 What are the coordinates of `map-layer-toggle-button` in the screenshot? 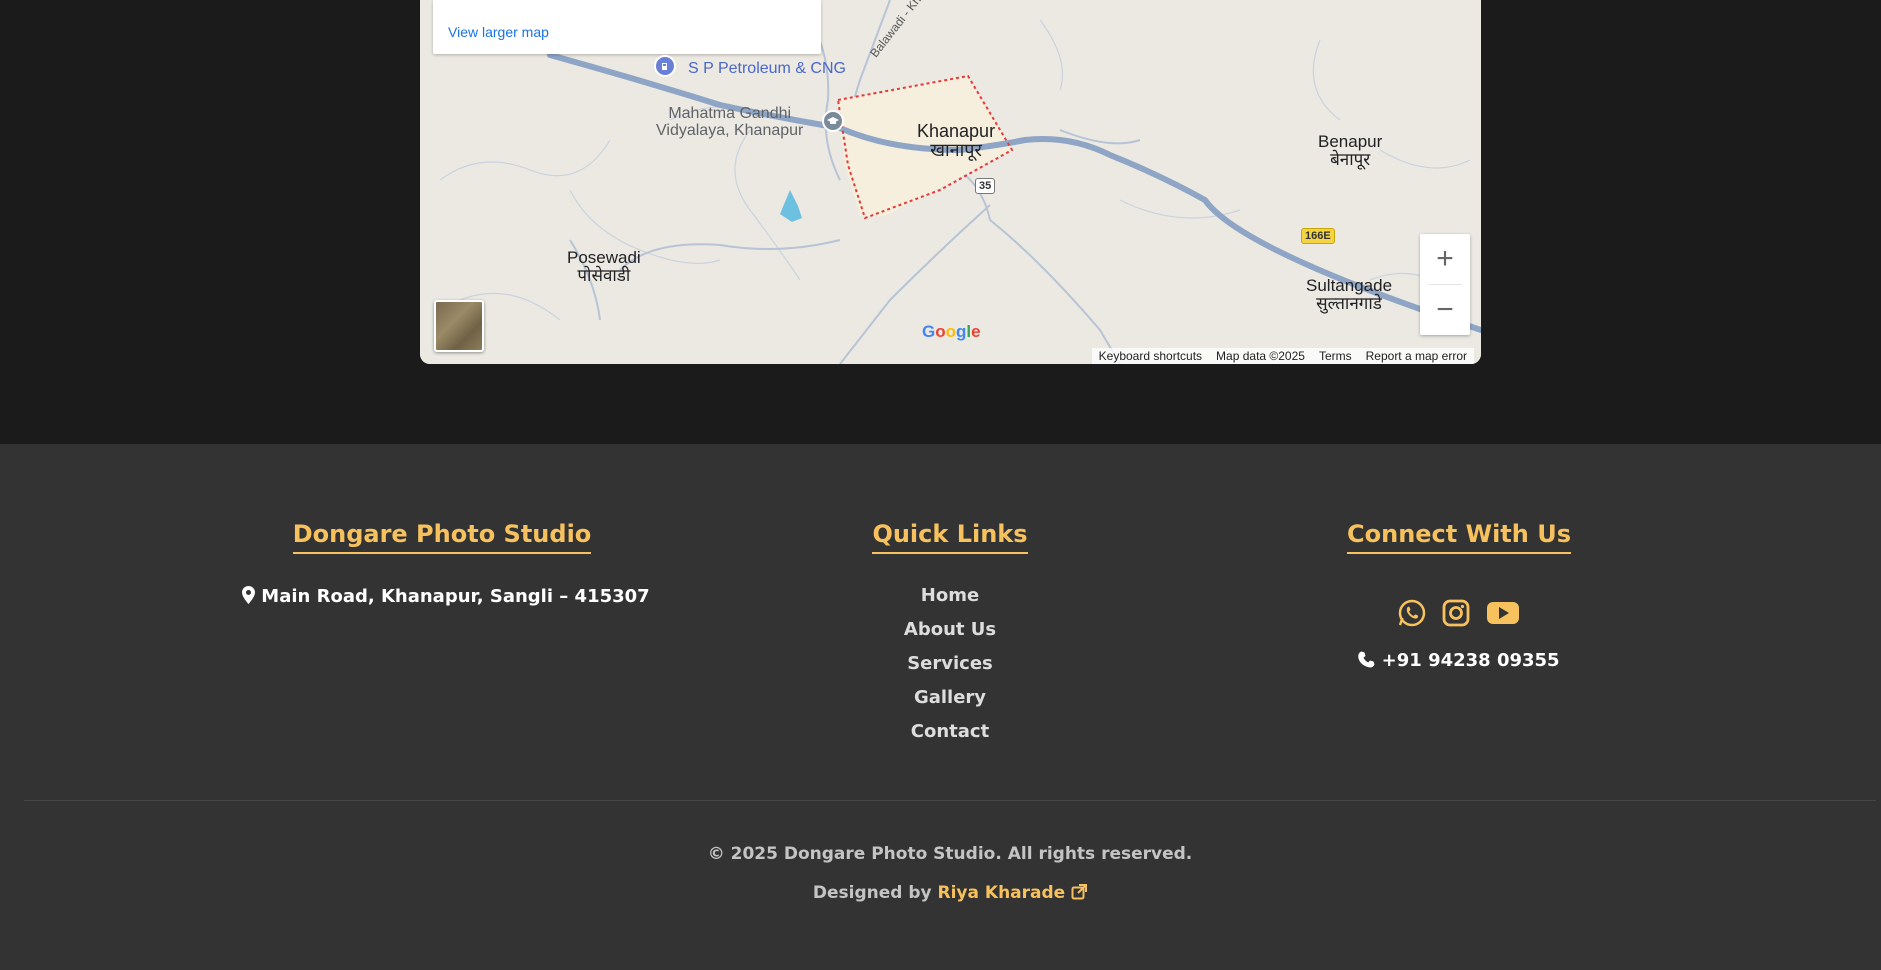 It's located at (459, 326).